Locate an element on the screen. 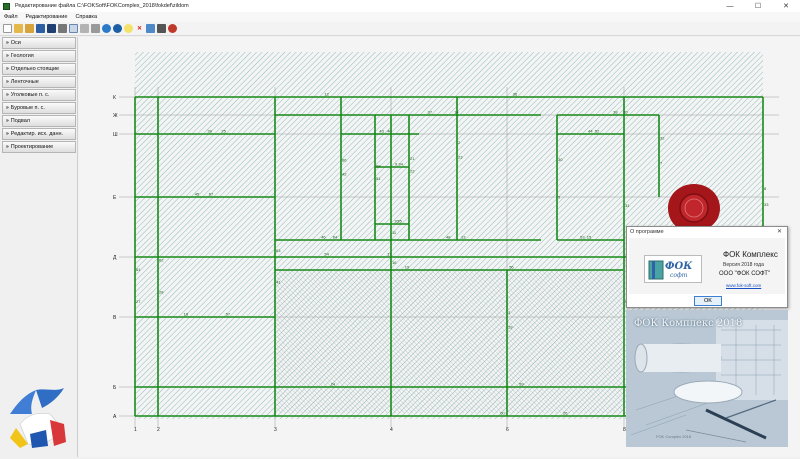 The image size is (800, 459). col-axis-label: 6 is located at coordinates (507, 430).